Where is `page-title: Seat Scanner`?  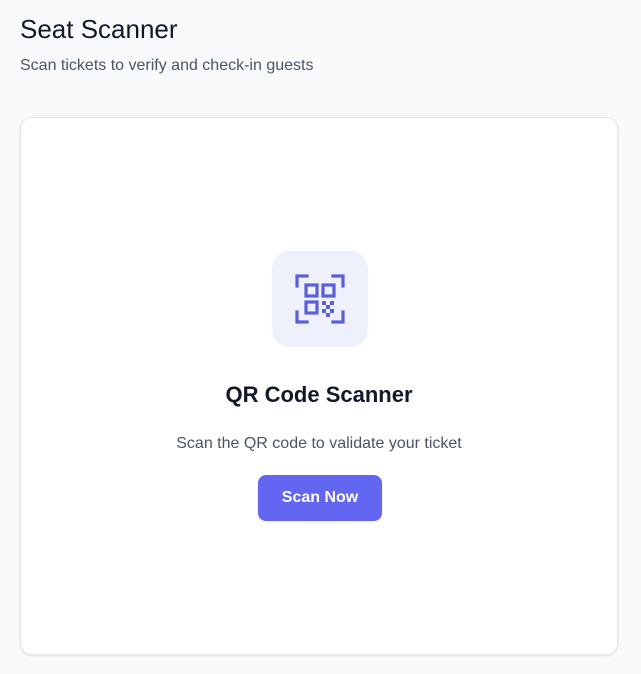
page-title: Seat Scanner is located at coordinates (99, 29).